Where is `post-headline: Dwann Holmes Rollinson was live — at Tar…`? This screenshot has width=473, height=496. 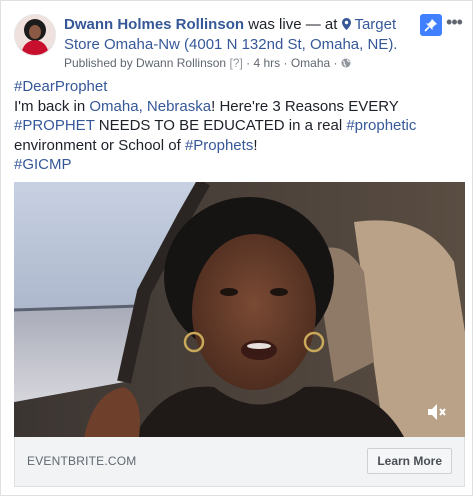 post-headline: Dwann Holmes Rollinson was live — at Tar… is located at coordinates (244, 34).